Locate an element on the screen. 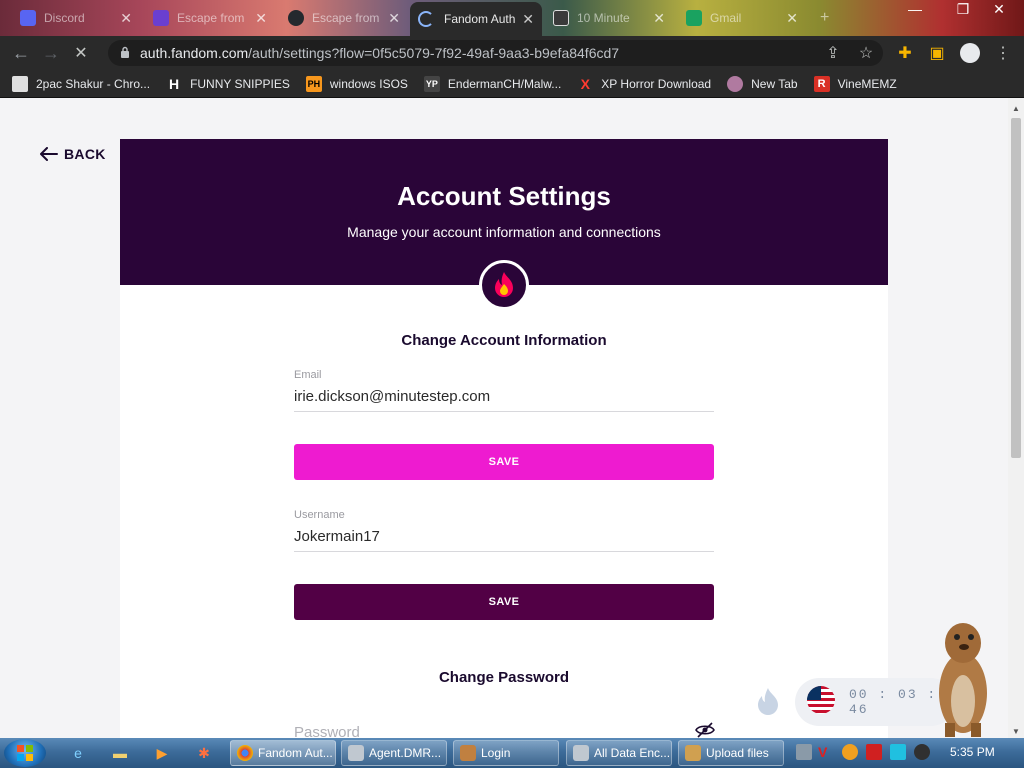 The height and width of the screenshot is (768, 1024). internet-explorer-icon: e is located at coordinates (78, 753).